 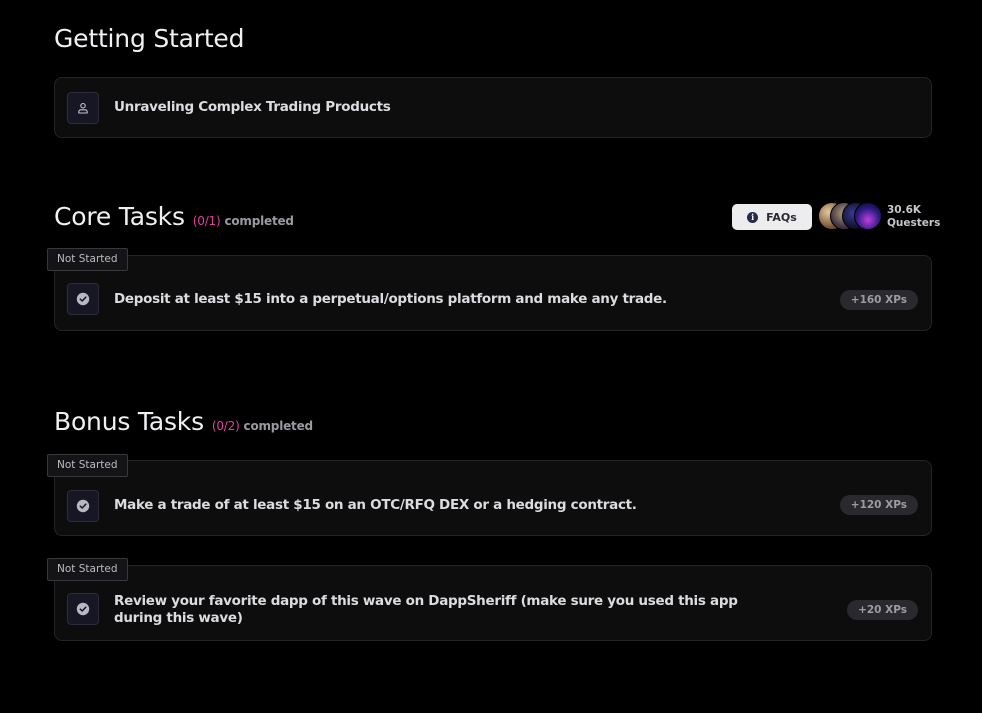 What do you see at coordinates (149, 38) in the screenshot?
I see `getting-started-title: Getting Started` at bounding box center [149, 38].